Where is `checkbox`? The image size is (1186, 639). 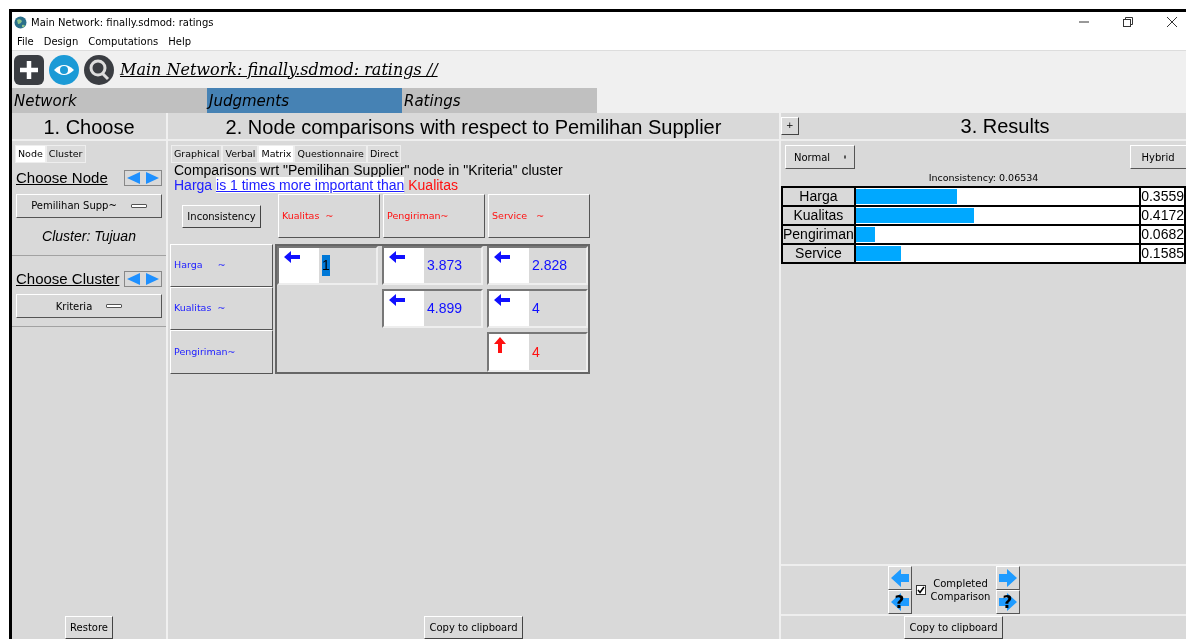 checkbox is located at coordinates (920, 590).